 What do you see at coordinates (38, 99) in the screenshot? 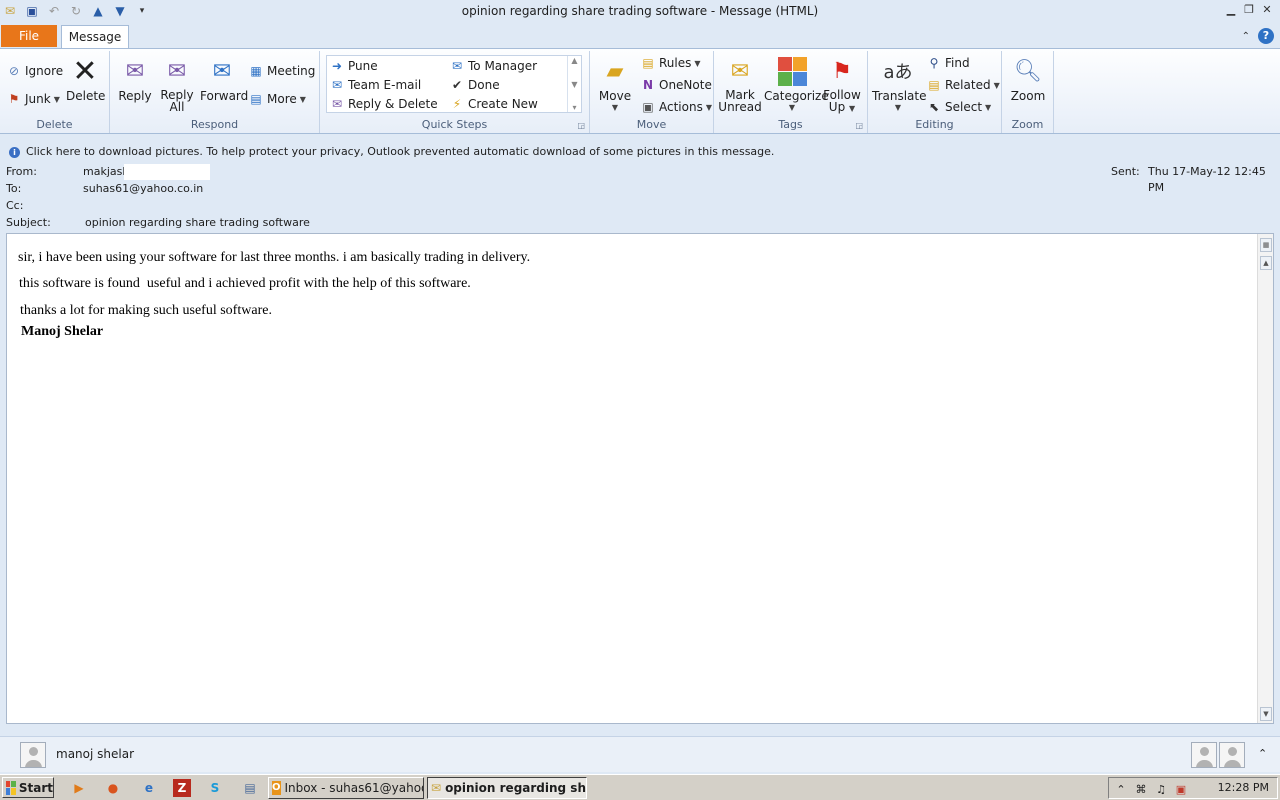
I see `junk-label: Junk` at bounding box center [38, 99].